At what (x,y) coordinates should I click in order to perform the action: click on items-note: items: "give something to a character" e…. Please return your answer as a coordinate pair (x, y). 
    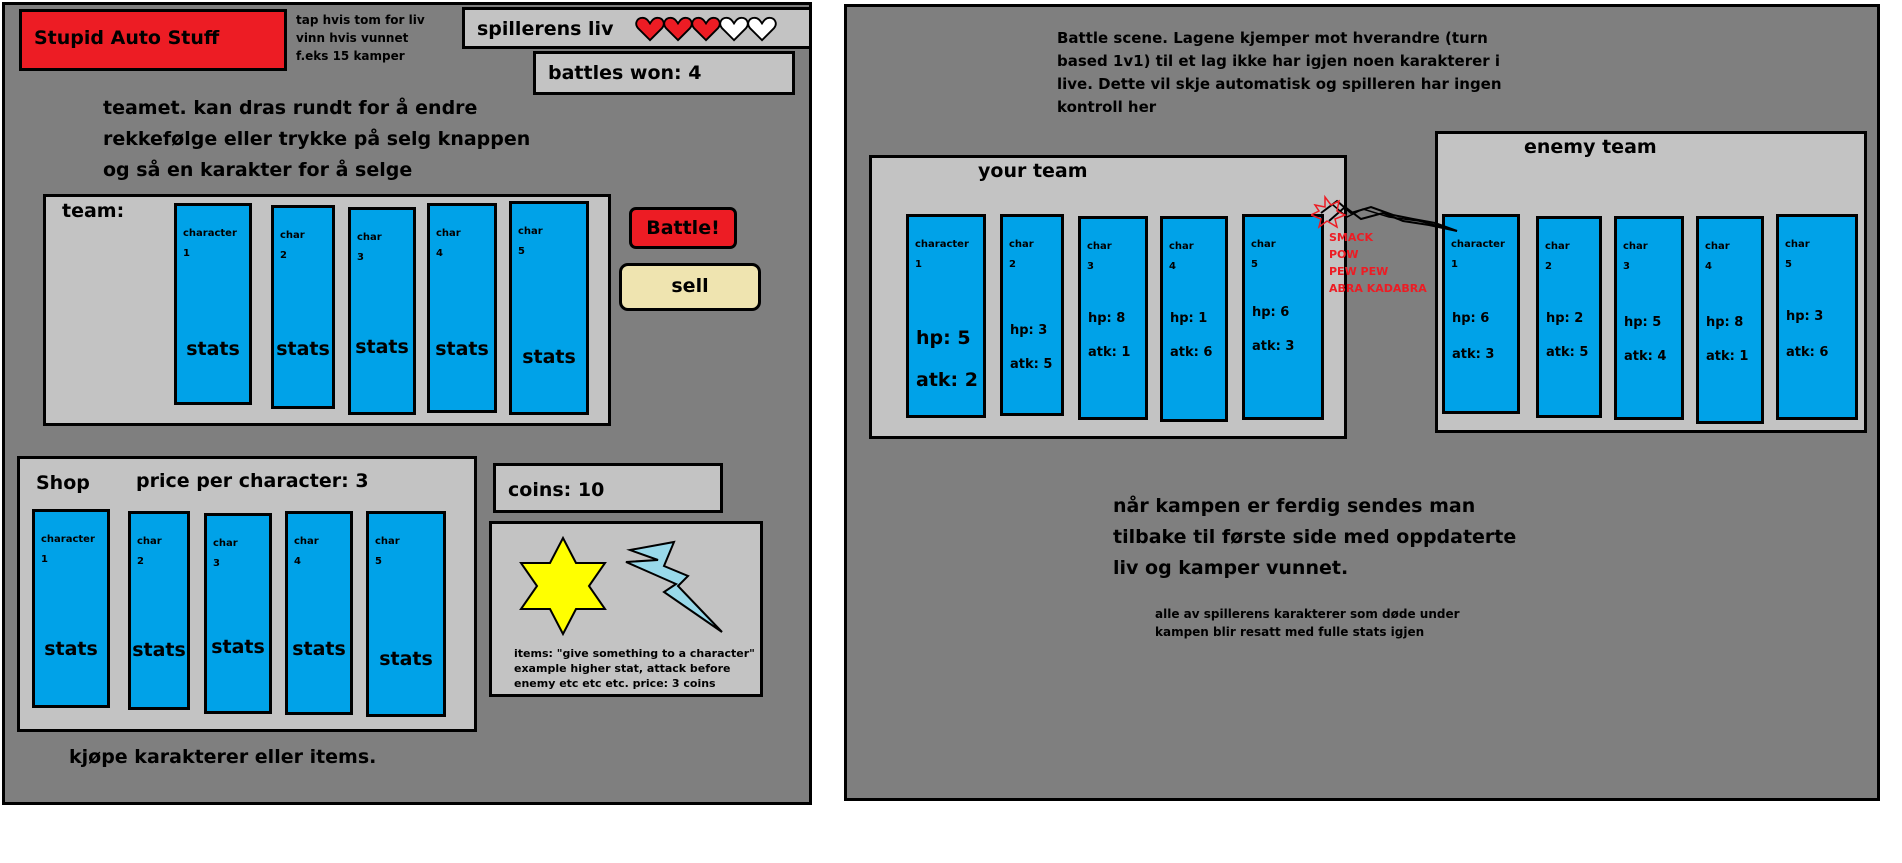
    Looking at the image, I should click on (634, 668).